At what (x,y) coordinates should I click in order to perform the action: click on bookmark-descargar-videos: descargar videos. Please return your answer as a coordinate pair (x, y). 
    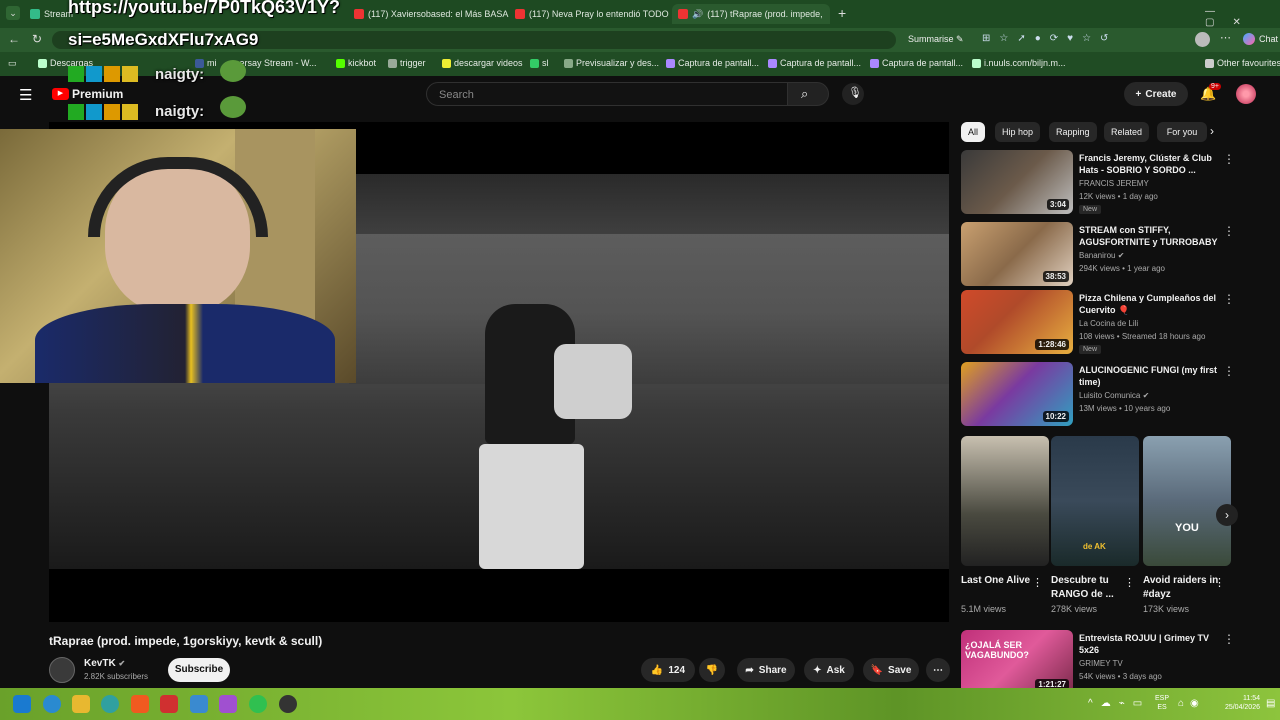
    Looking at the image, I should click on (482, 63).